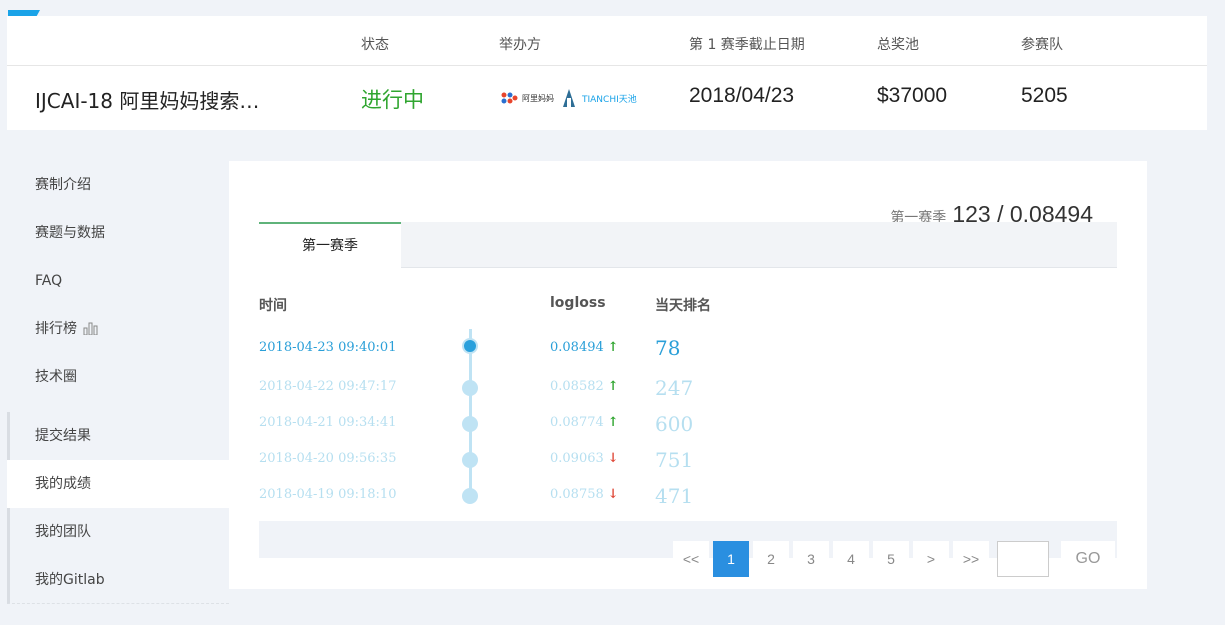 Image resolution: width=1225 pixels, height=625 pixels. What do you see at coordinates (520, 45) in the screenshot?
I see `organizer-label: 举办方` at bounding box center [520, 45].